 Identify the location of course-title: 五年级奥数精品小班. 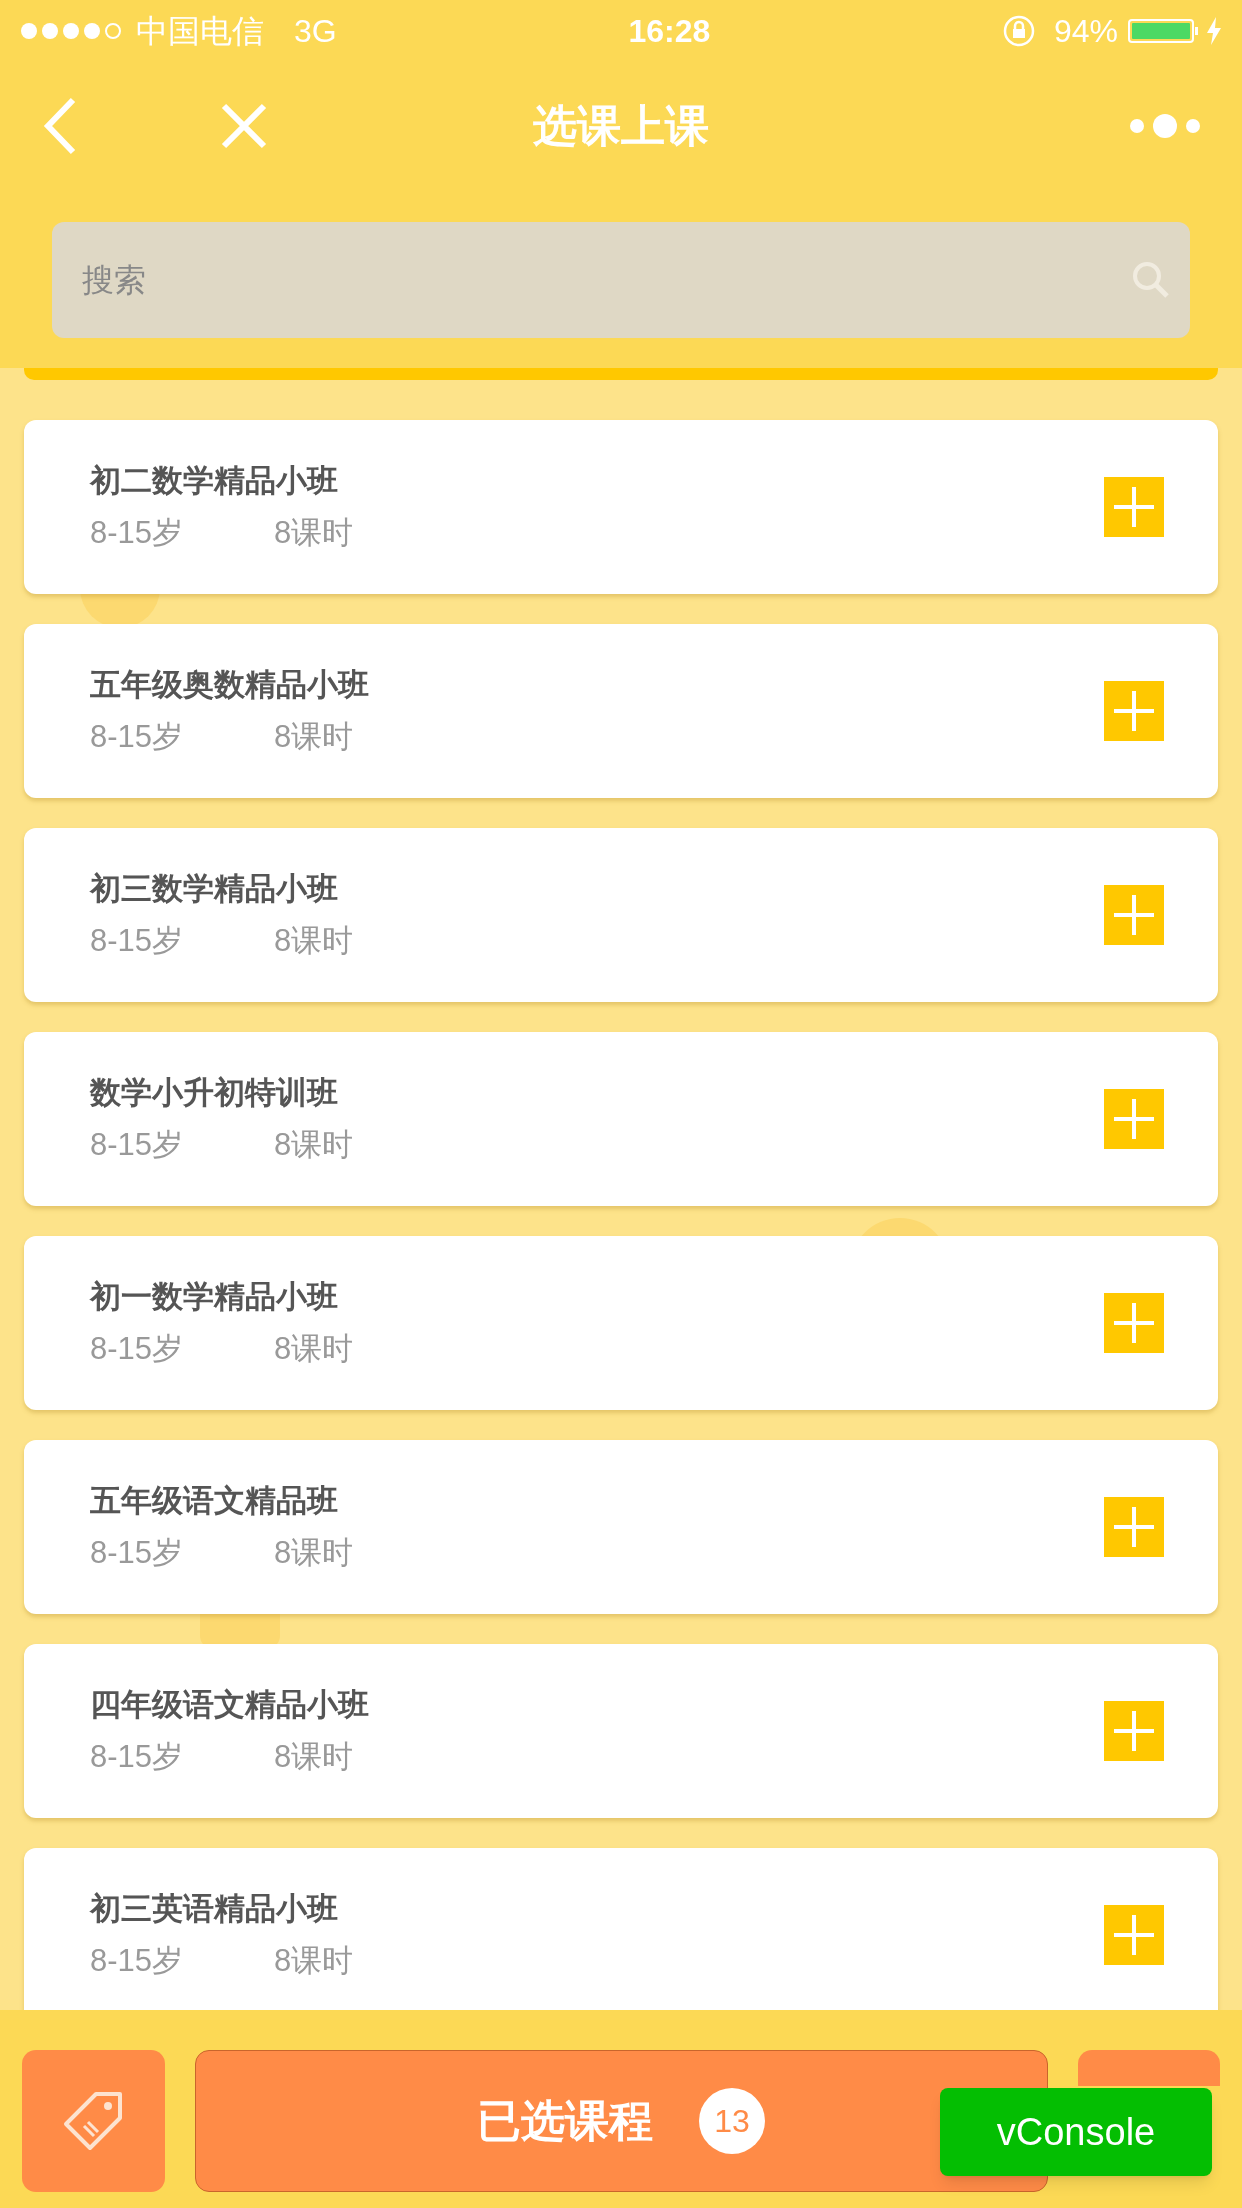
(230, 684).